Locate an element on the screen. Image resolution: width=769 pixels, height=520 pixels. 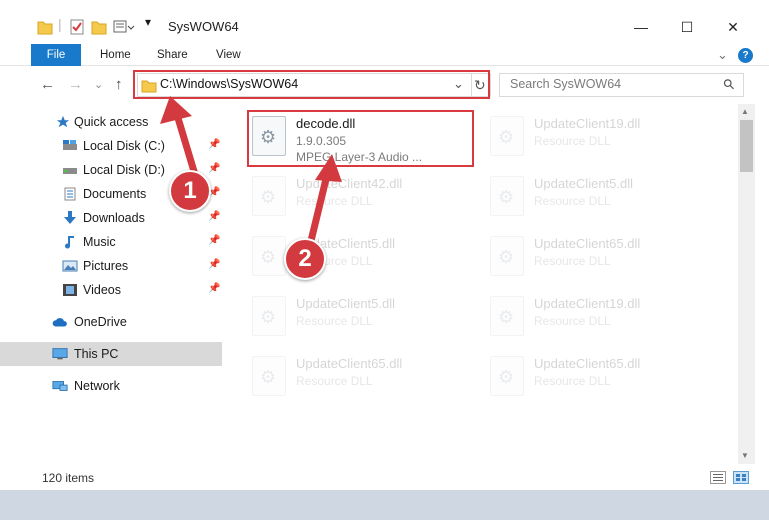
arrow-1-head is located at coordinates (176, 110).